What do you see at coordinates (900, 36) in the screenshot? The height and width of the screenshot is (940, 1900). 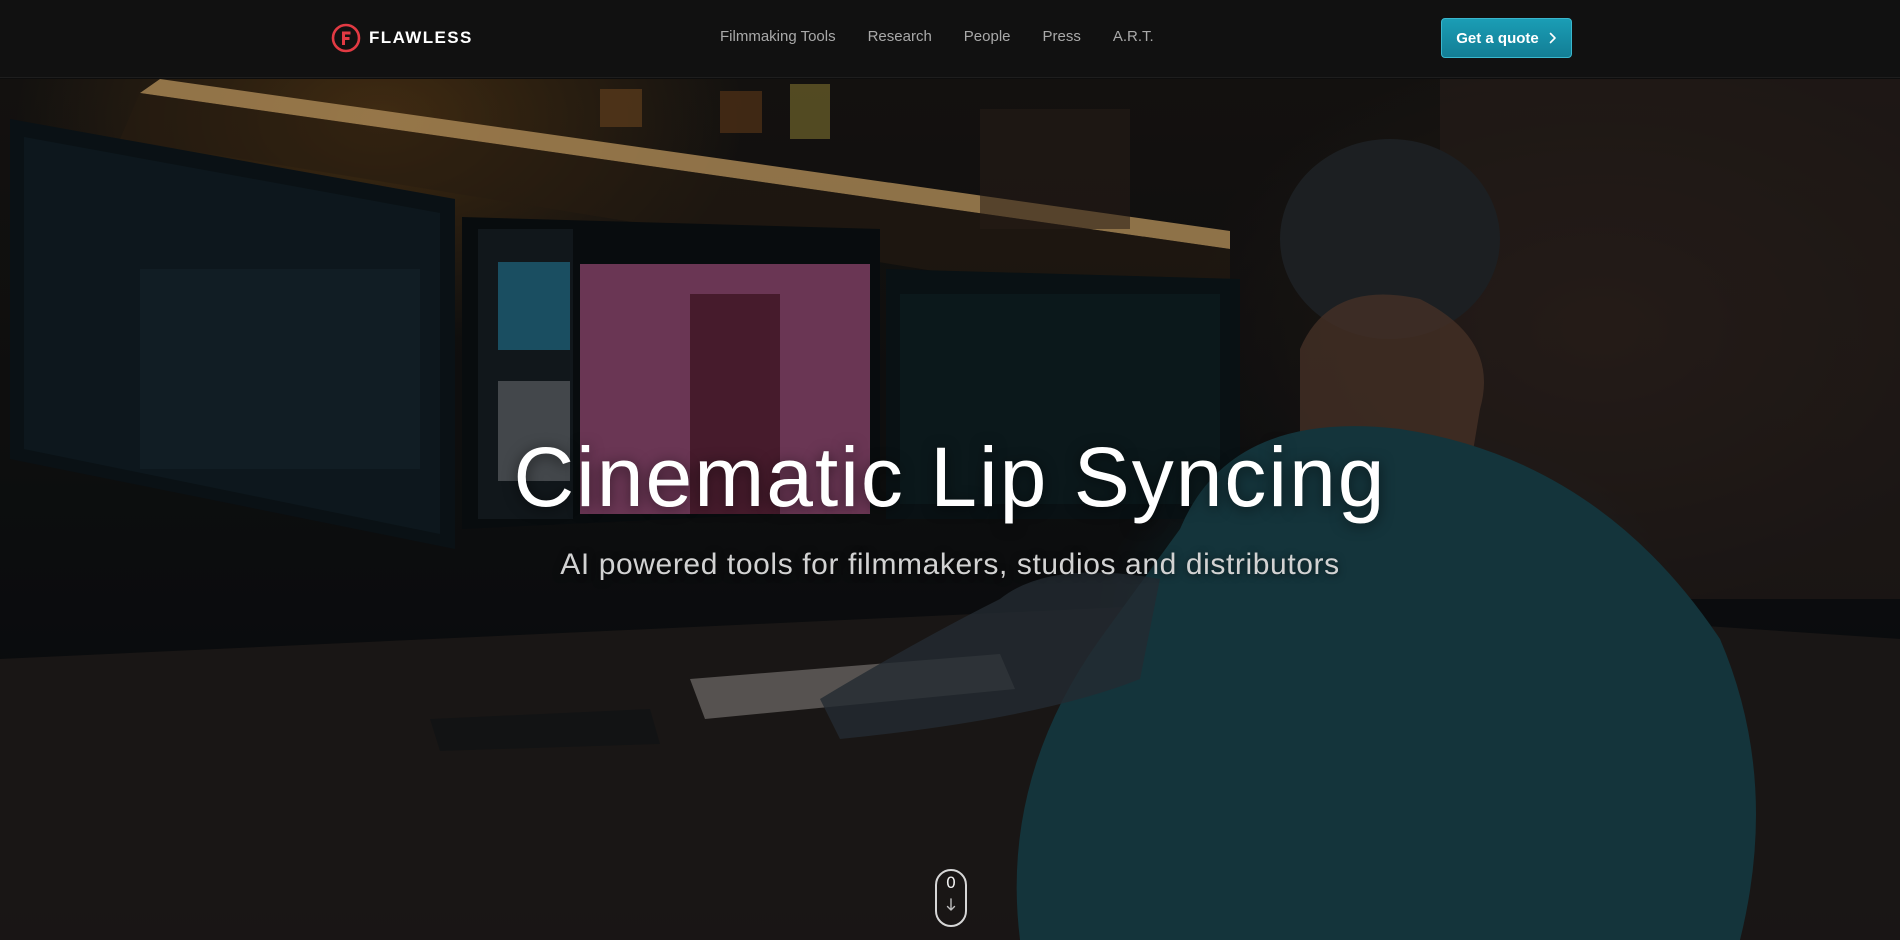 I see `nav-link-research: Research` at bounding box center [900, 36].